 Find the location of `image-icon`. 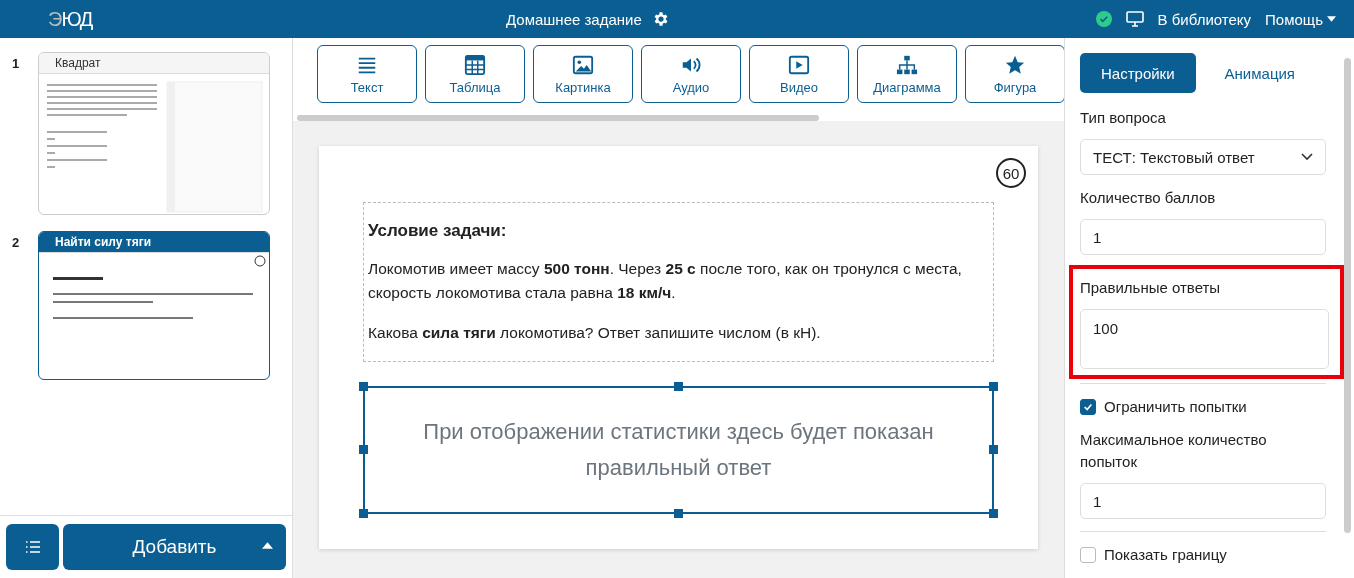

image-icon is located at coordinates (583, 64).